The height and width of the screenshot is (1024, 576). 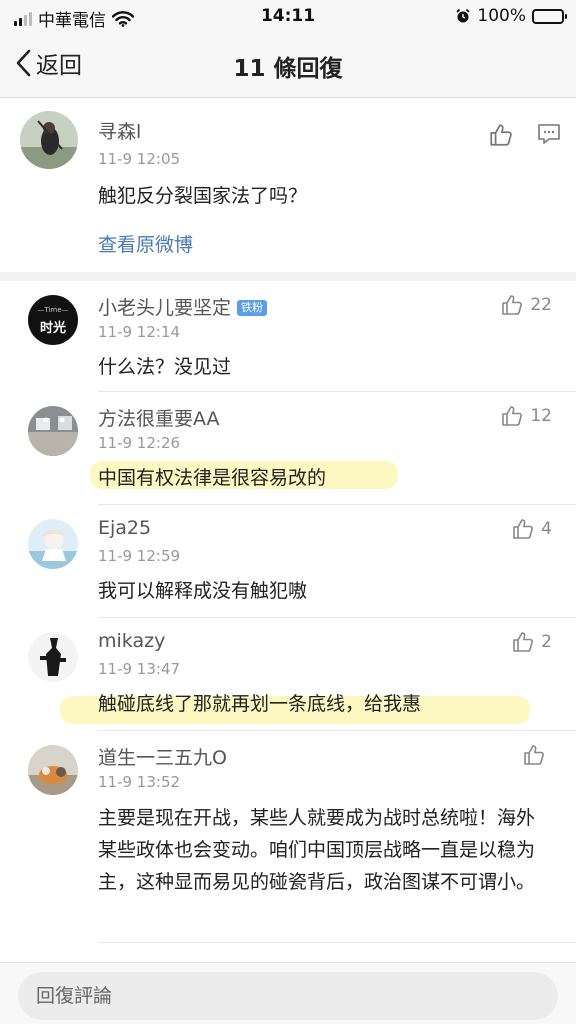 What do you see at coordinates (159, 417) in the screenshot?
I see `username: 方法很重要AA` at bounding box center [159, 417].